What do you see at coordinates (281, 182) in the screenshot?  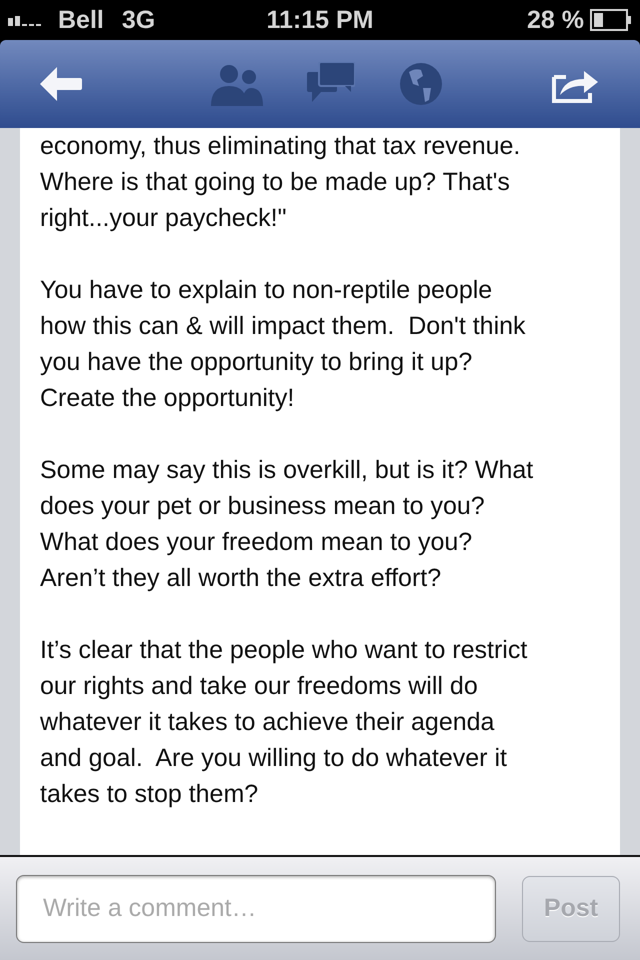 I see `post-paragraph: economy, thus eliminating that tax revenue. Where is that going to be made up? That's right...your paycheck!"` at bounding box center [281, 182].